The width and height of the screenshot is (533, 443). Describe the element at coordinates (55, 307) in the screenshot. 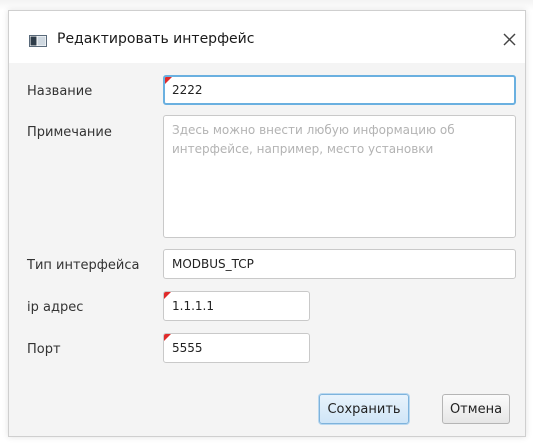

I see `ip-label: ip адрес` at that location.